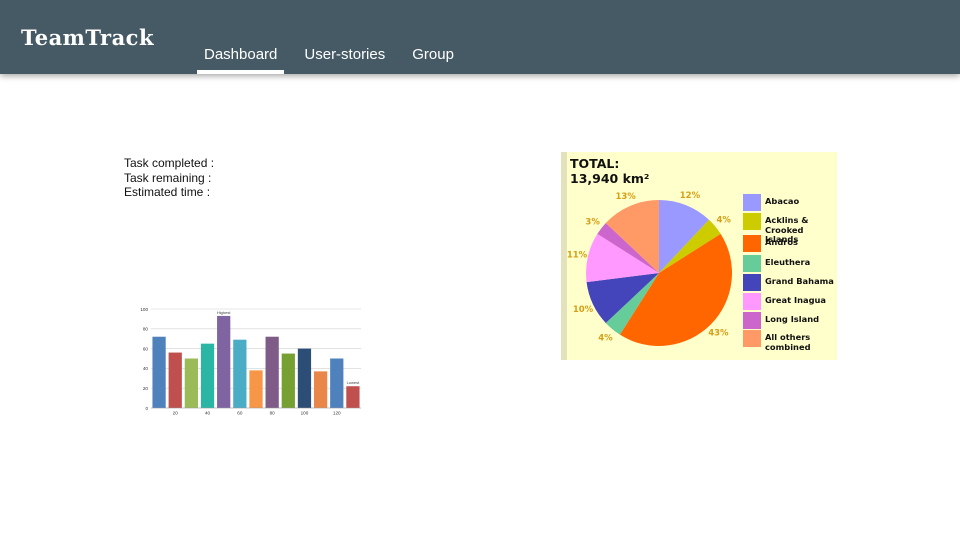 Image resolution: width=960 pixels, height=540 pixels. I want to click on legend-item: Andros, so click(770, 243).